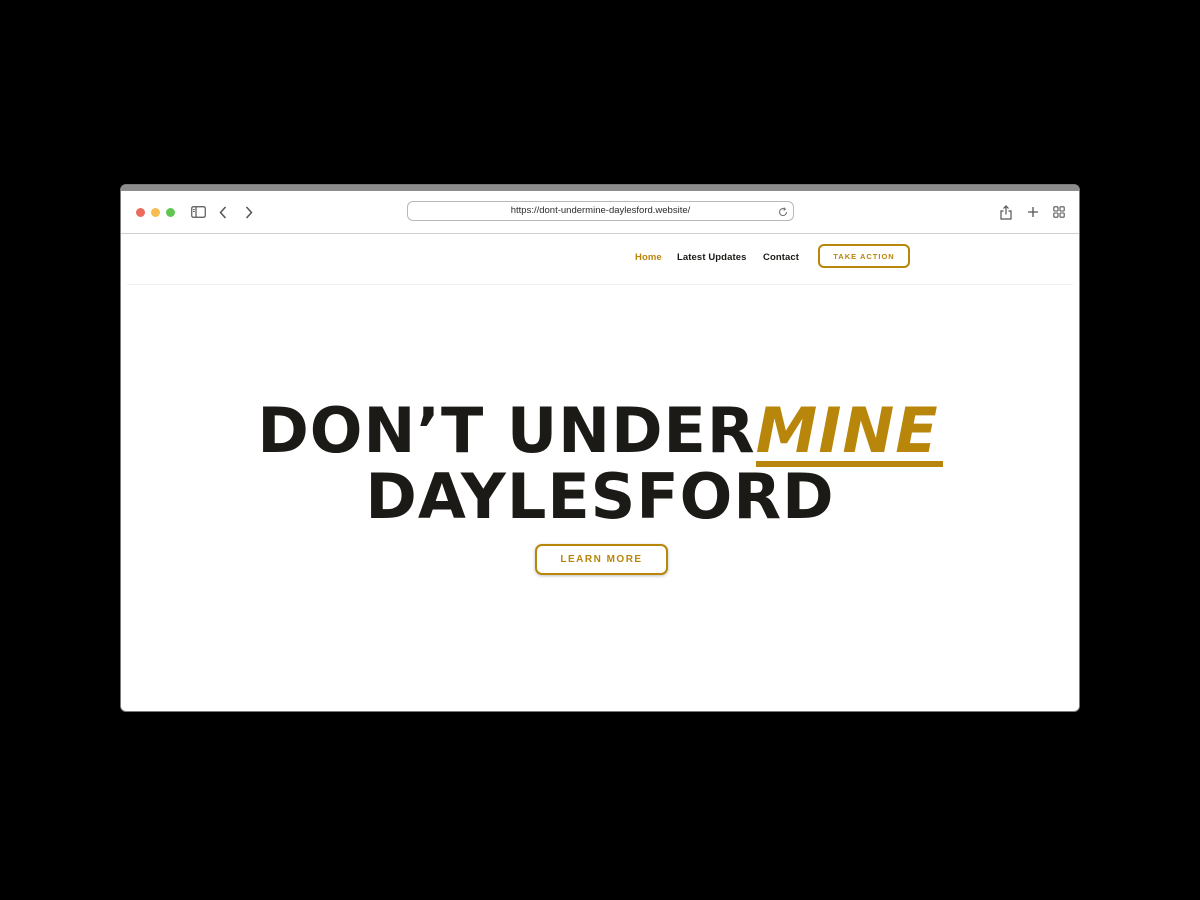  Describe the element at coordinates (648, 257) in the screenshot. I see `nav-link-home: Home` at that location.